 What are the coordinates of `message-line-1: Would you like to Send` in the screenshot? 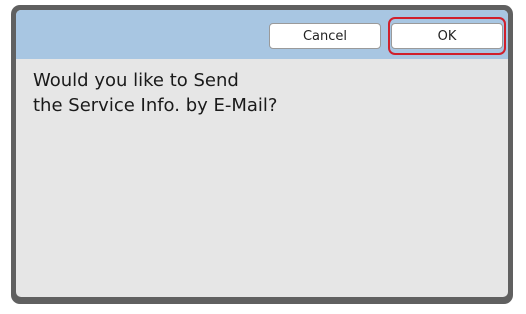 It's located at (136, 80).